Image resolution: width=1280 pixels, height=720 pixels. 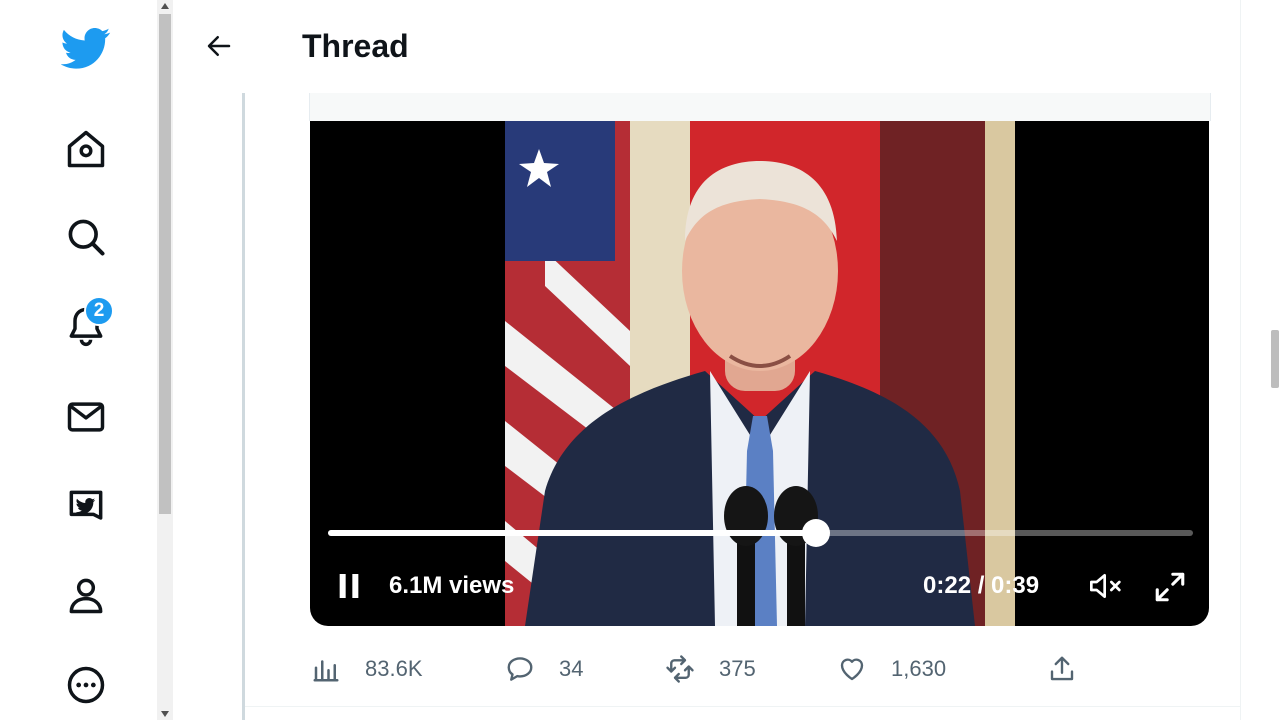 What do you see at coordinates (759, 669) in the screenshot?
I see `tweet-actions: 83.6K 34 375 1,630` at bounding box center [759, 669].